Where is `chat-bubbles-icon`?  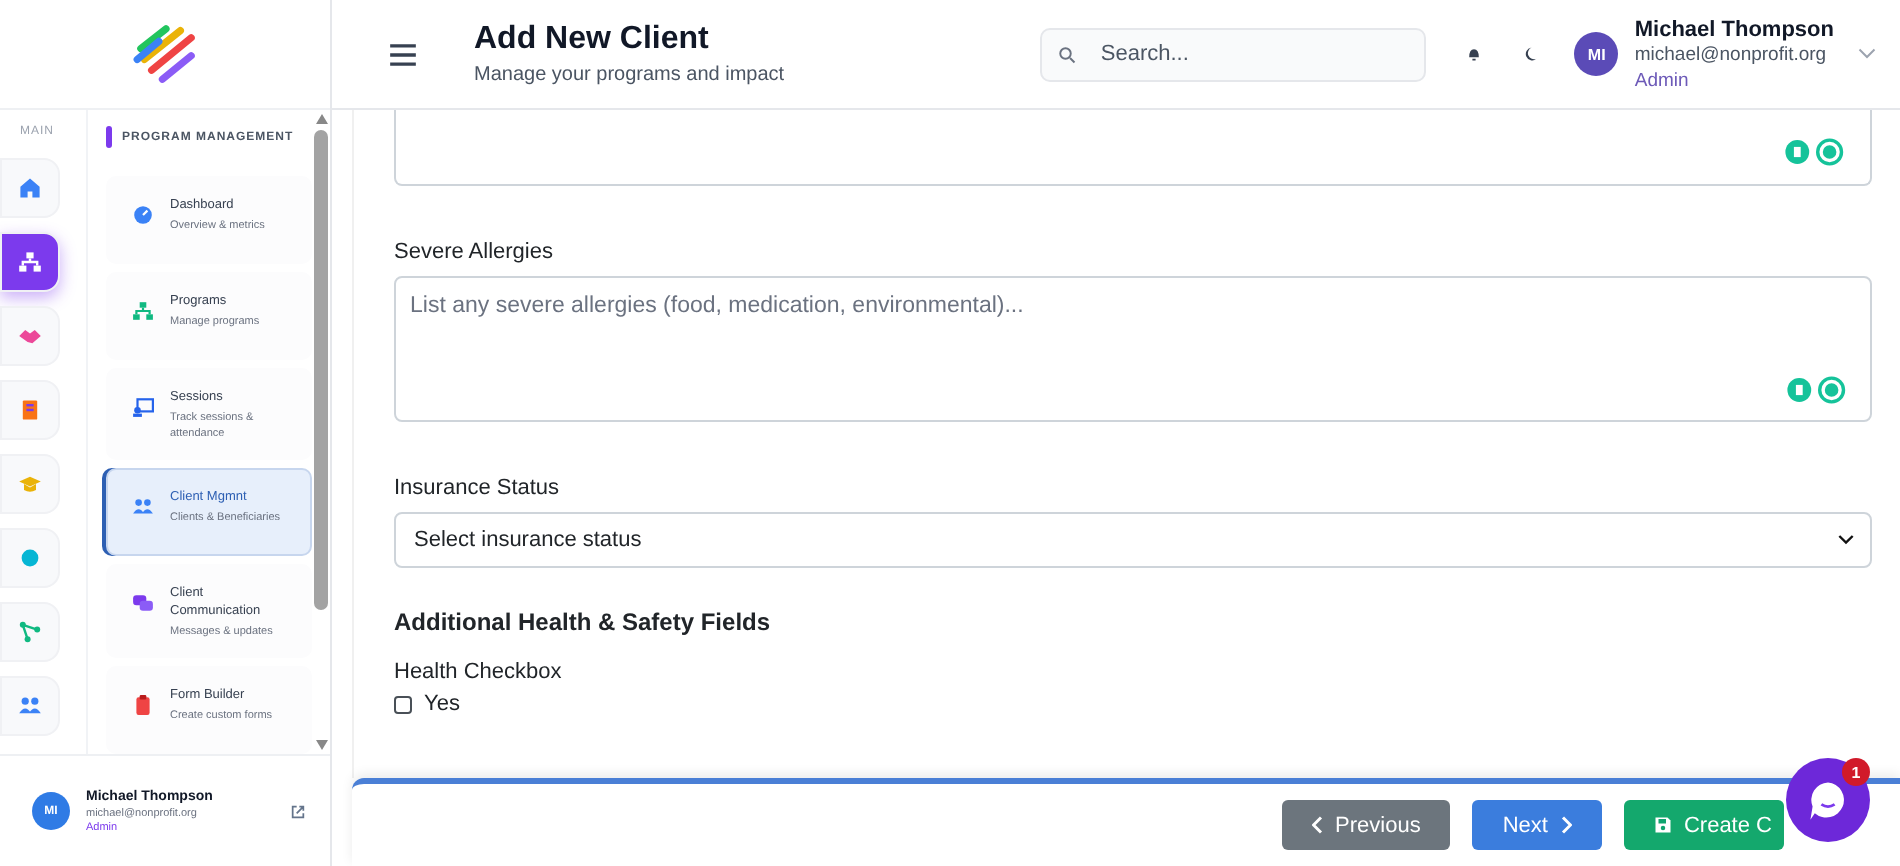
chat-bubbles-icon is located at coordinates (143, 603).